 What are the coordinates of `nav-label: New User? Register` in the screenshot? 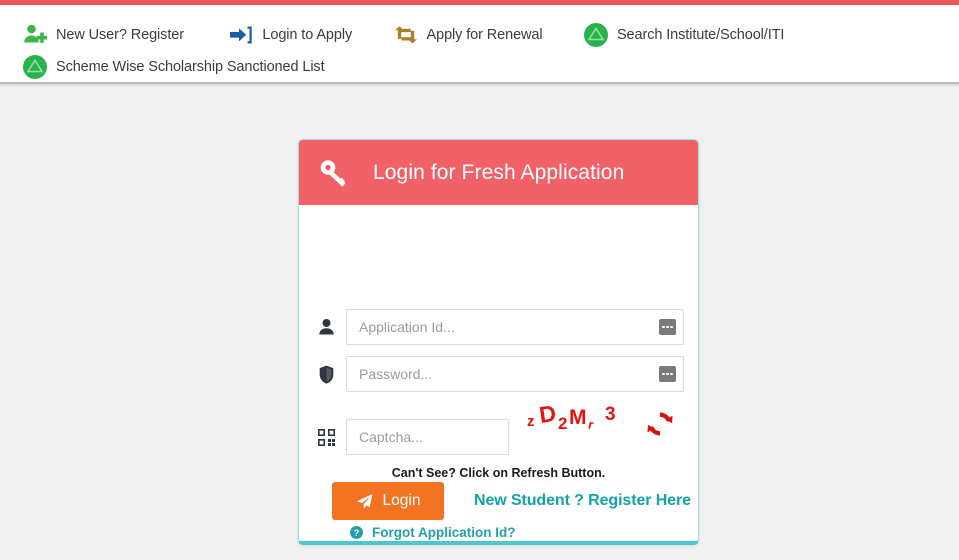 It's located at (120, 35).